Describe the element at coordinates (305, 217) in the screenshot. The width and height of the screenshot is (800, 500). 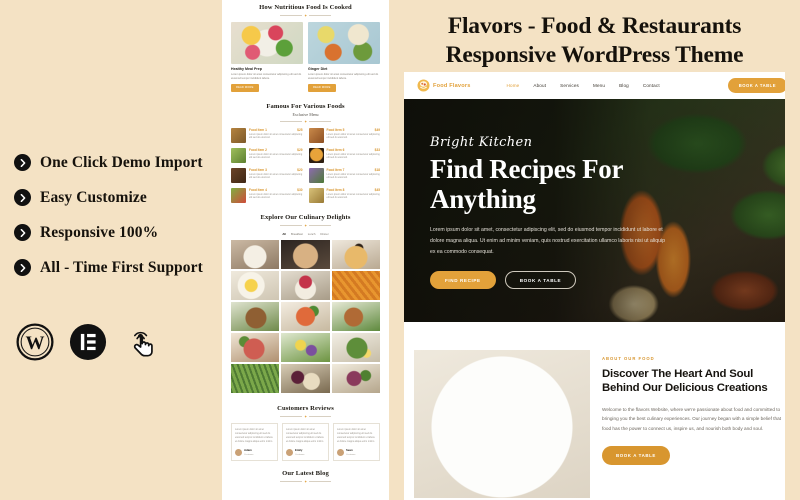
I see `section-title: Explore Our Culinary Delights` at that location.